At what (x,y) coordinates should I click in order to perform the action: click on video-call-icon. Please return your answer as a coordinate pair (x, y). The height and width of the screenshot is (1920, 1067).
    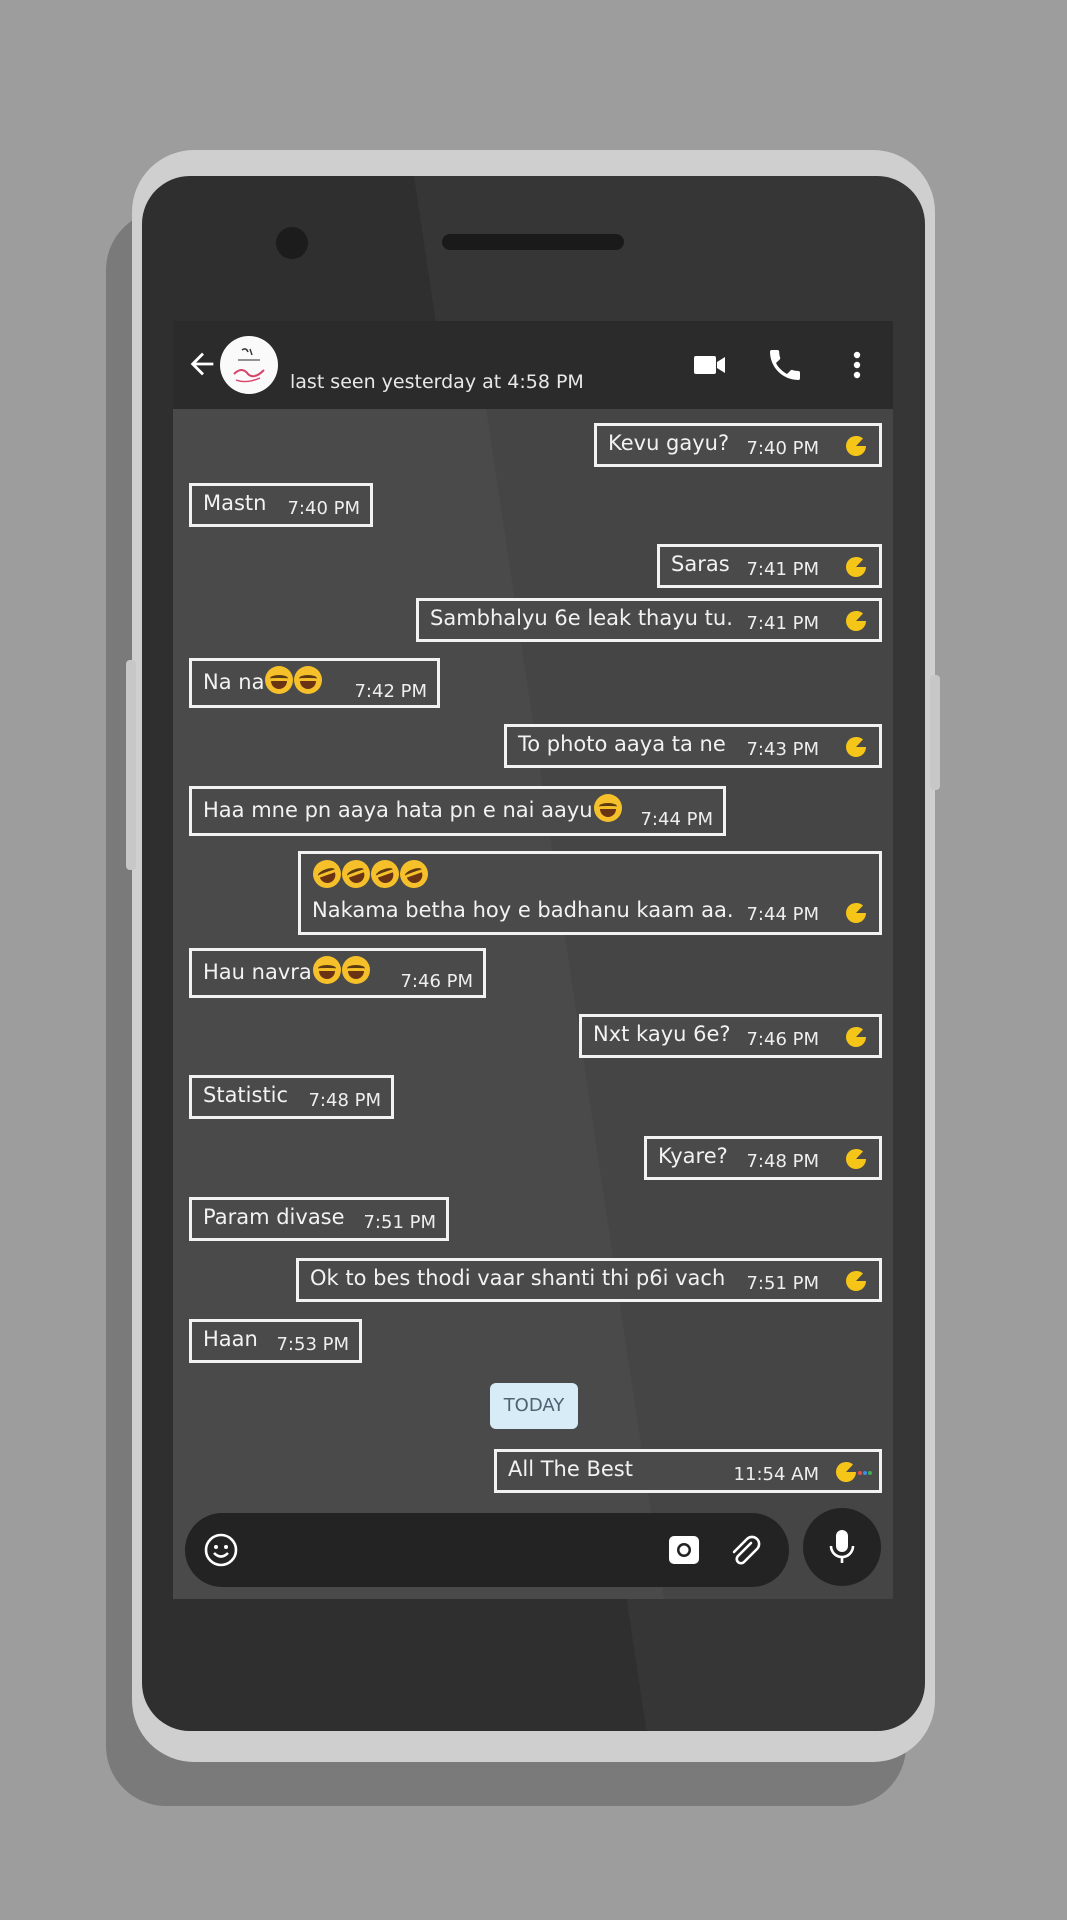
    Looking at the image, I should click on (710, 365).